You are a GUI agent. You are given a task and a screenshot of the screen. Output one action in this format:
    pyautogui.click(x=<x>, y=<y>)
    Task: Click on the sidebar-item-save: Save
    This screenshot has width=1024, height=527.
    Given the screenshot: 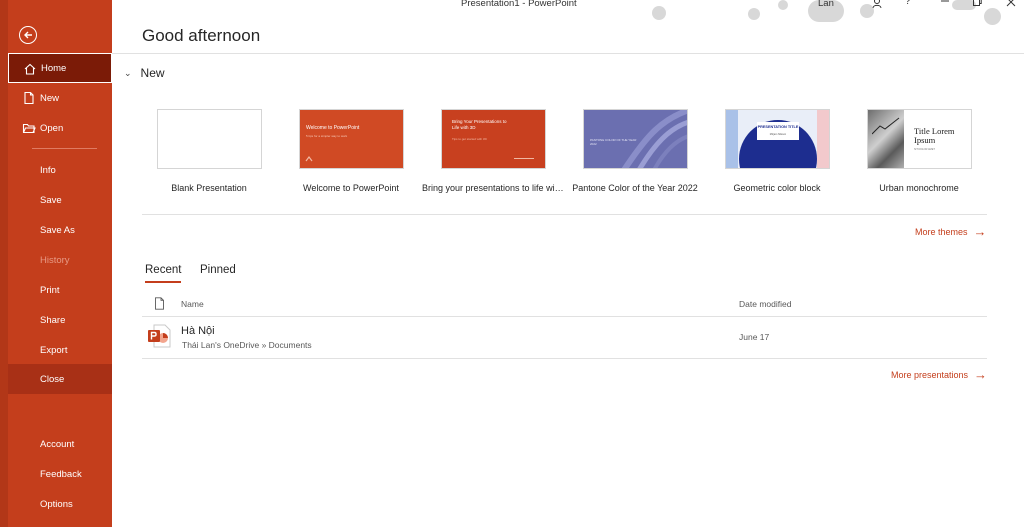 What is the action you would take?
    pyautogui.click(x=60, y=200)
    